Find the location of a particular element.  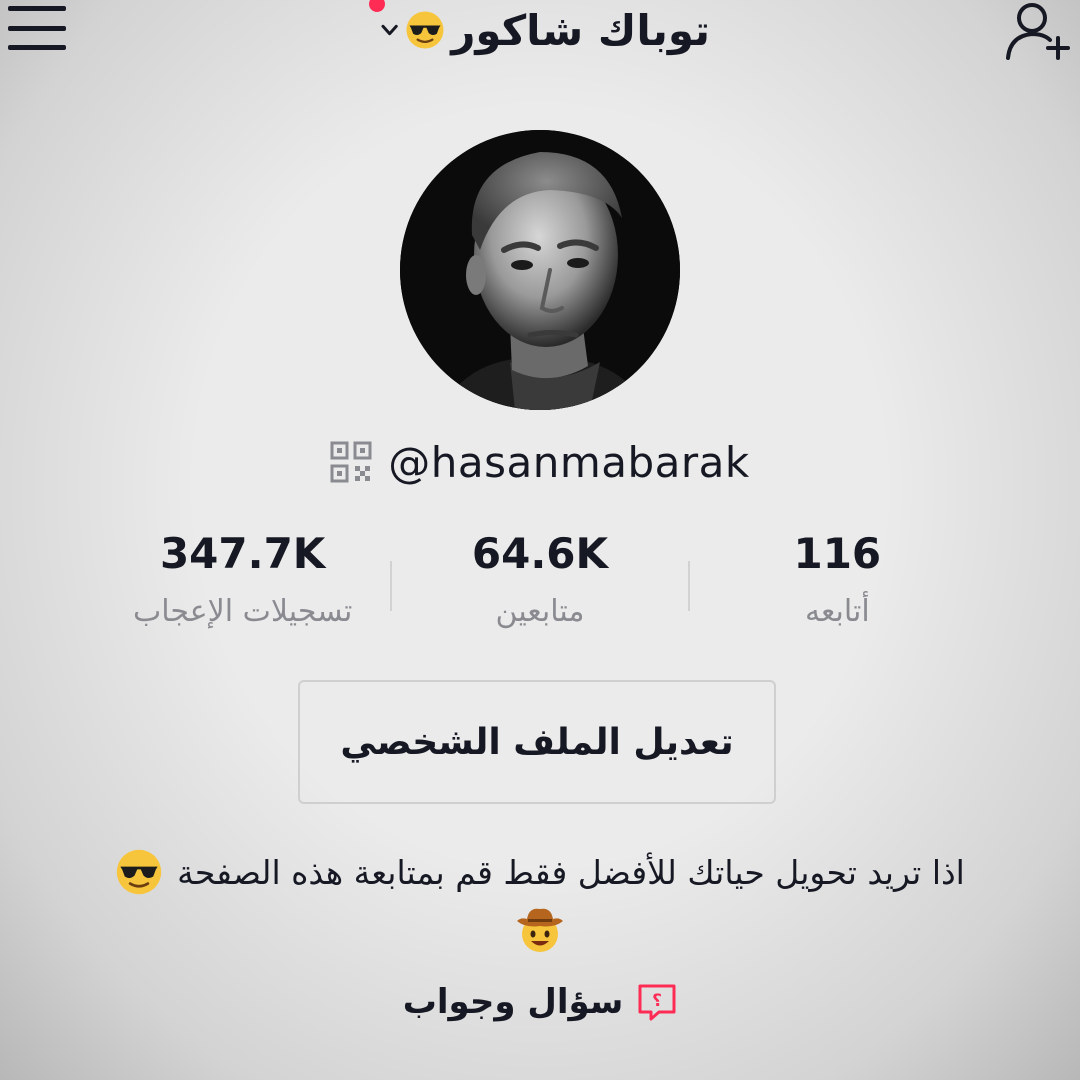

bio-emoji-row is located at coordinates (540, 932).